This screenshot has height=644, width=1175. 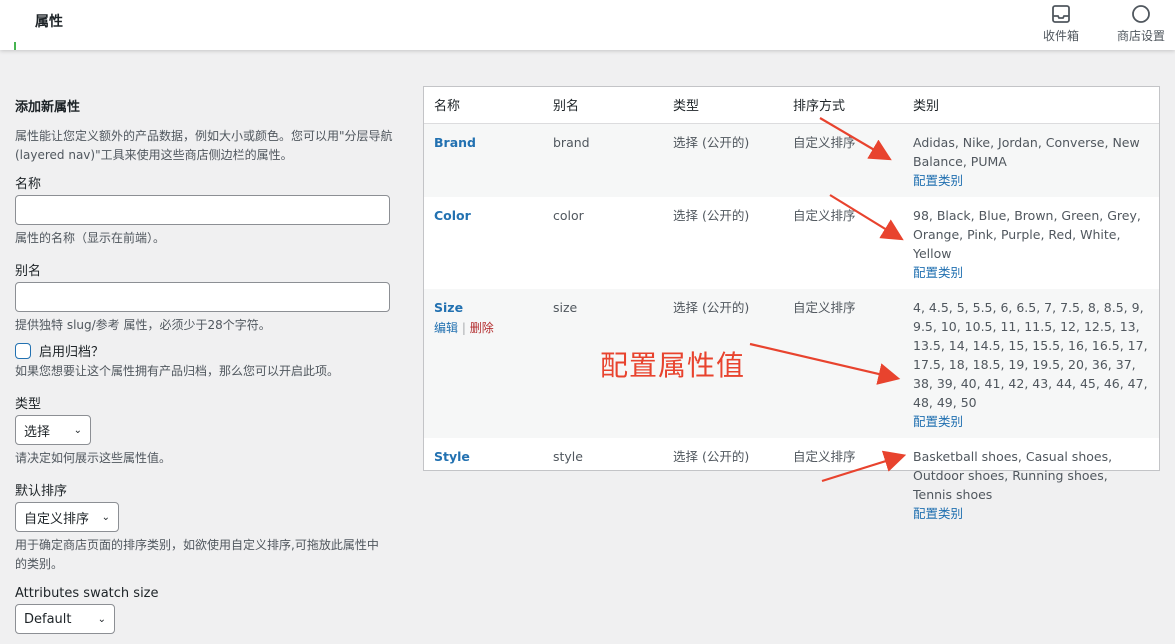 I want to click on column-header-order: 排序方式, so click(x=843, y=105).